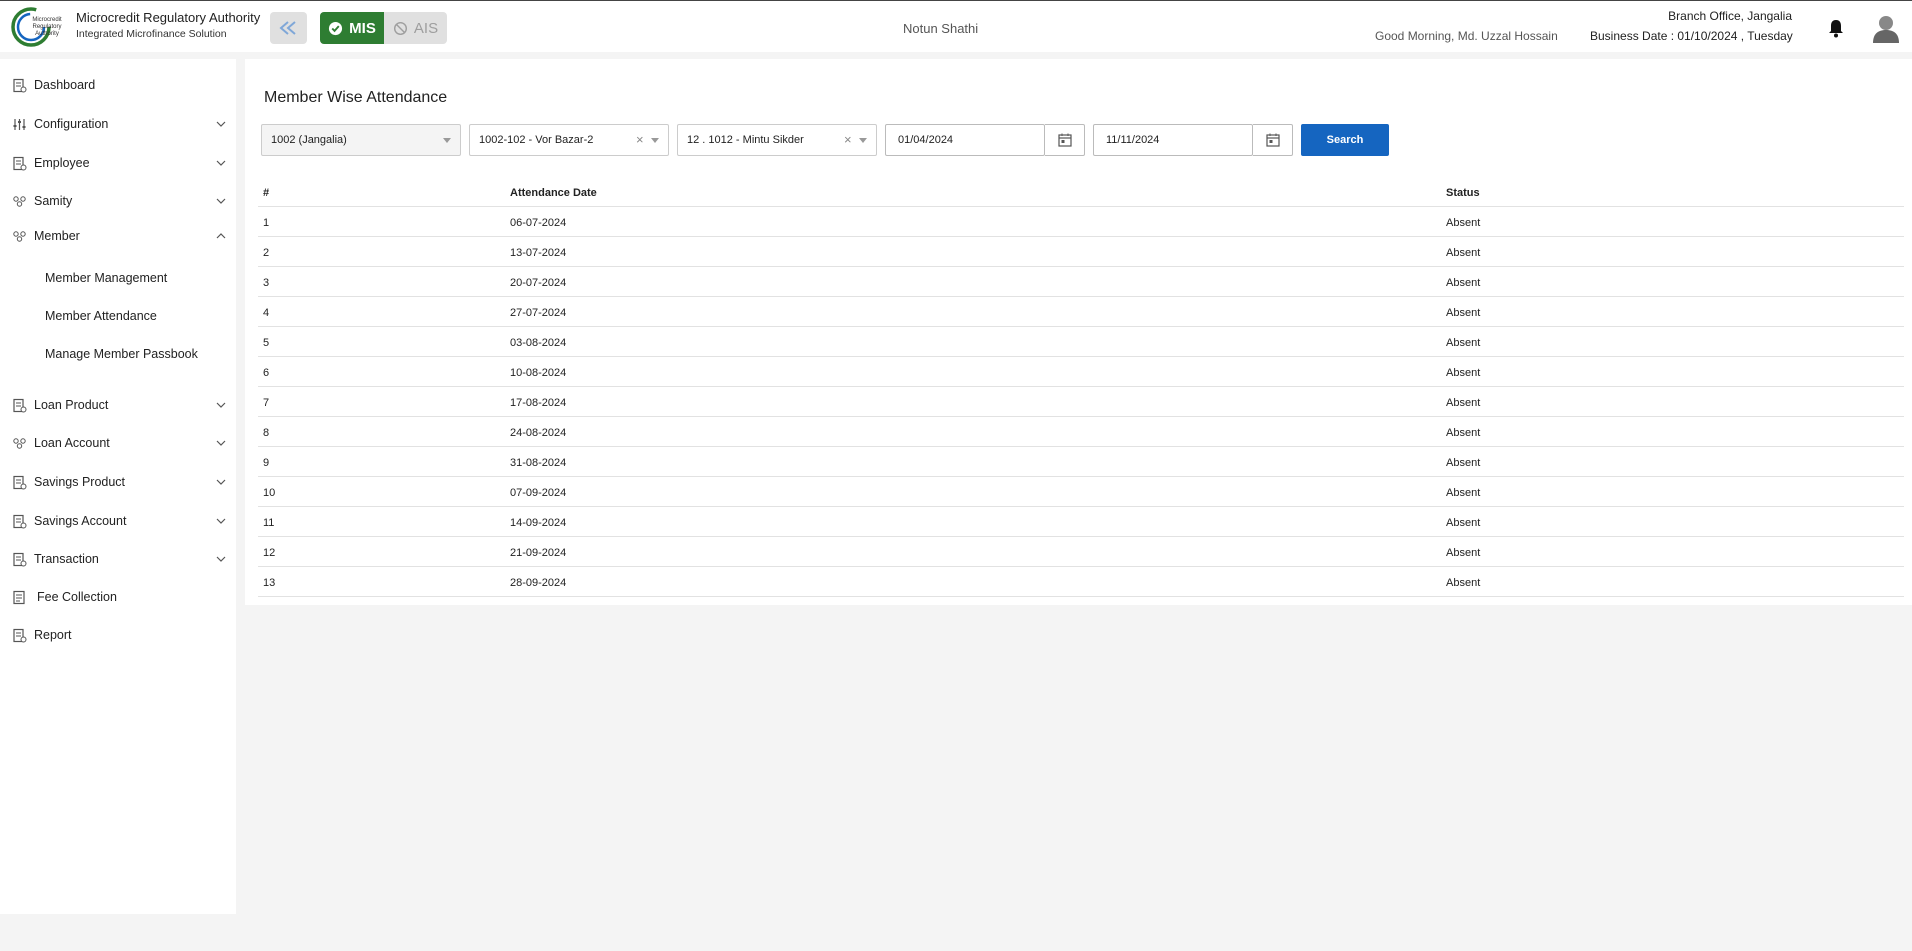 The height and width of the screenshot is (951, 1912). What do you see at coordinates (848, 139) in the screenshot?
I see `clear-member-icon: ×` at bounding box center [848, 139].